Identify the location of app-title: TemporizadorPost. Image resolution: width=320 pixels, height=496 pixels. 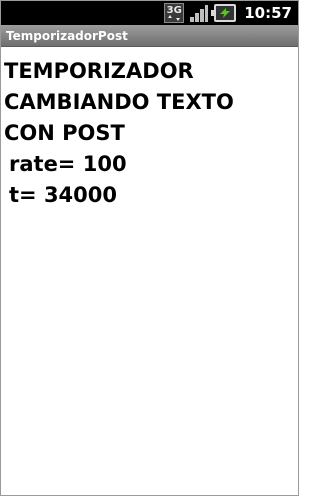
(67, 35).